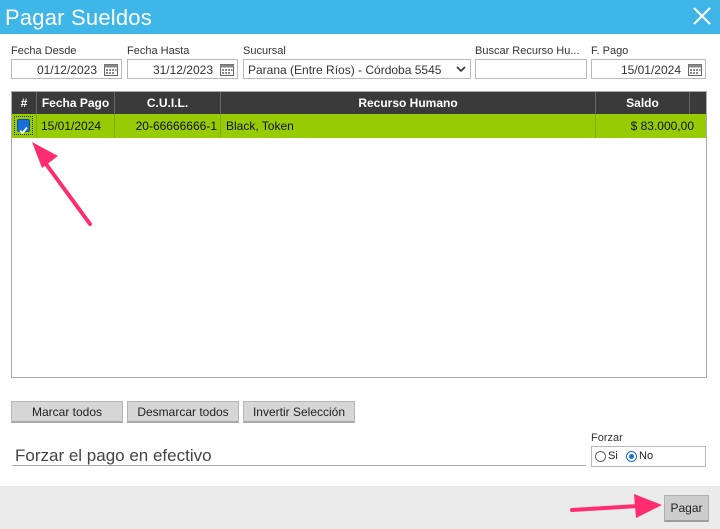 Image resolution: width=720 pixels, height=529 pixels. Describe the element at coordinates (702, 16) in the screenshot. I see `close-icon` at that location.